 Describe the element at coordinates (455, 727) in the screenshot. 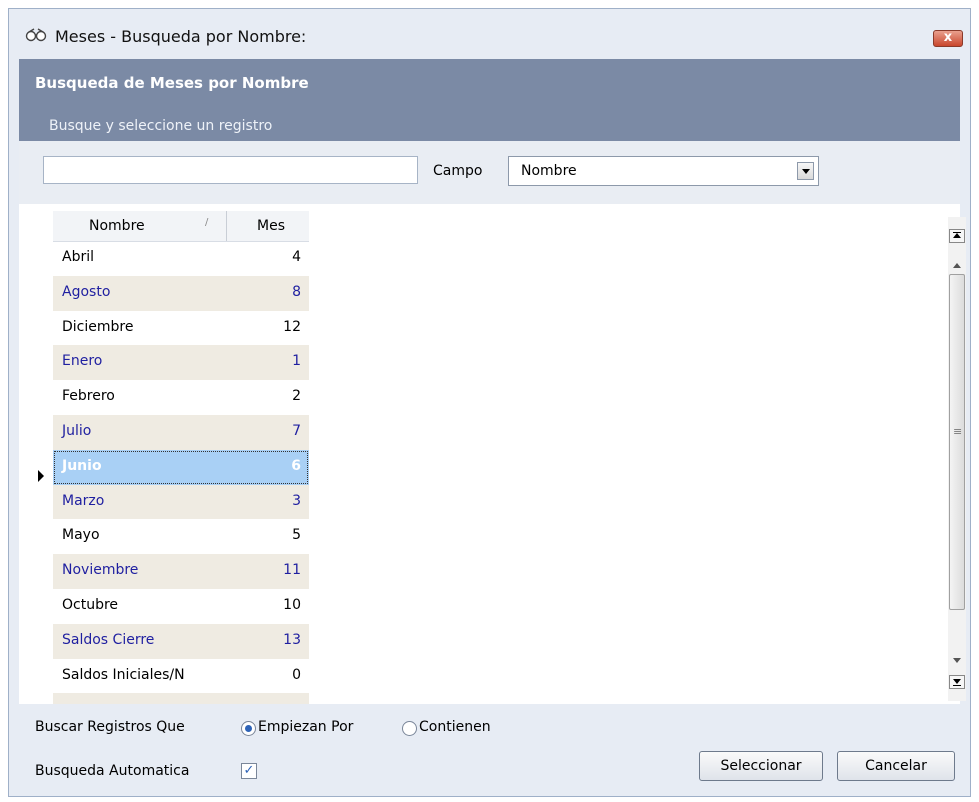

I see `radio-contienen-label: Contienen` at that location.